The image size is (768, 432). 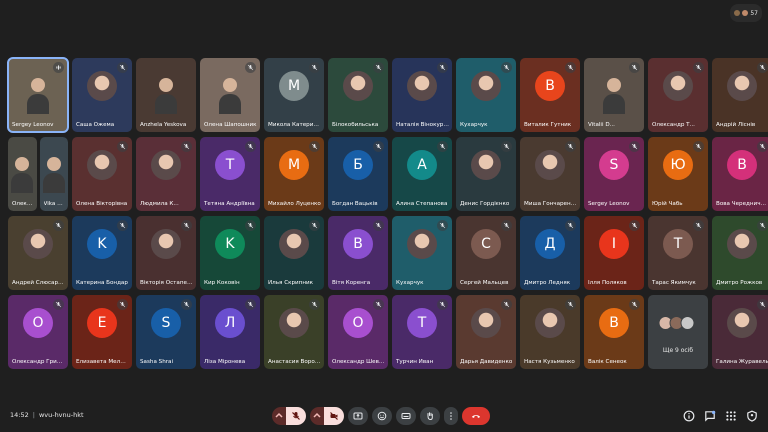 I want to click on participant-tile: O Олександр Гринько, so click(x=38, y=332).